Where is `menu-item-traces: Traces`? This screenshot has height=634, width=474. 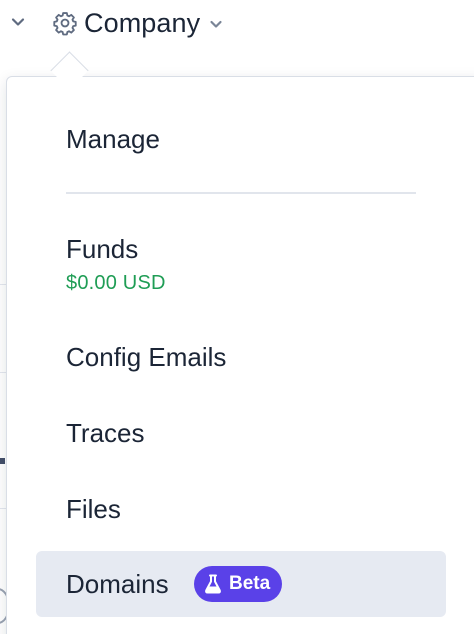 menu-item-traces: Traces is located at coordinates (105, 433).